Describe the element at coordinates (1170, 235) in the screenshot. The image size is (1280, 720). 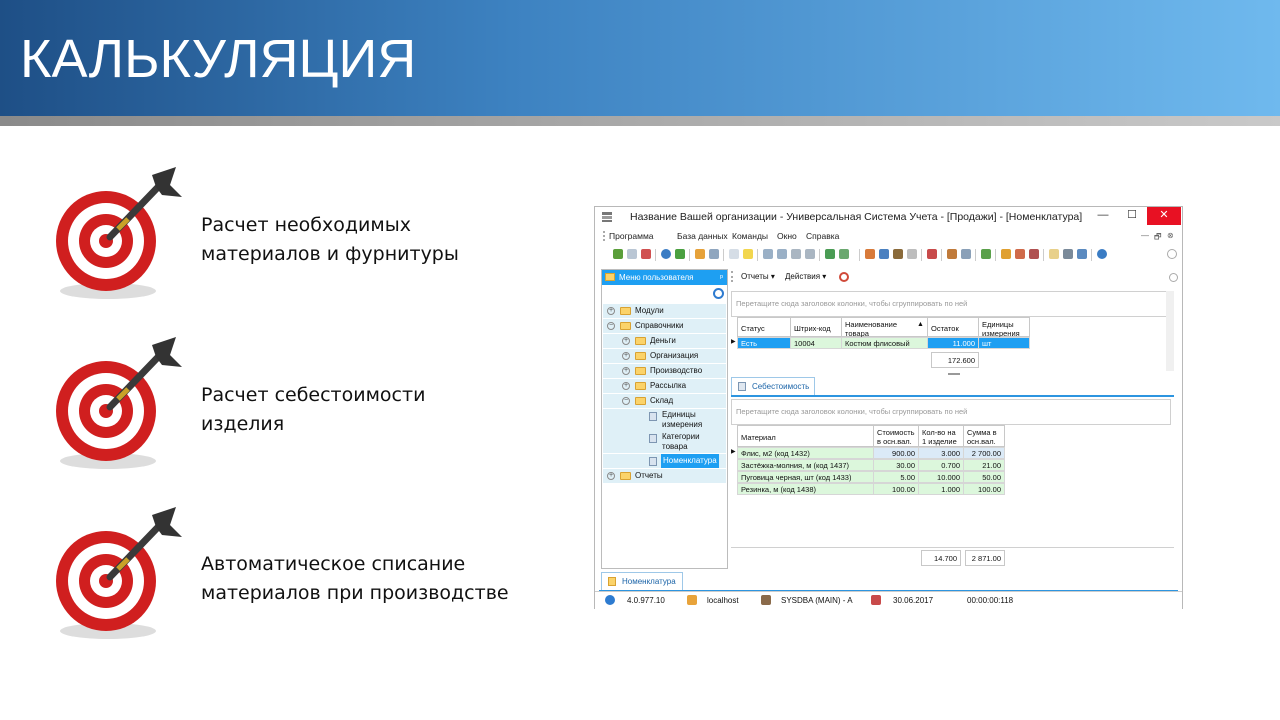
I see `mdi-close-button: ⊗` at that location.